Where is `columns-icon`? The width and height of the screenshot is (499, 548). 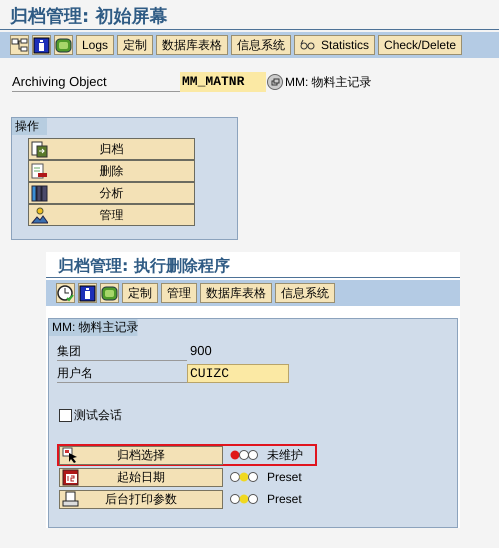
columns-icon is located at coordinates (39, 193).